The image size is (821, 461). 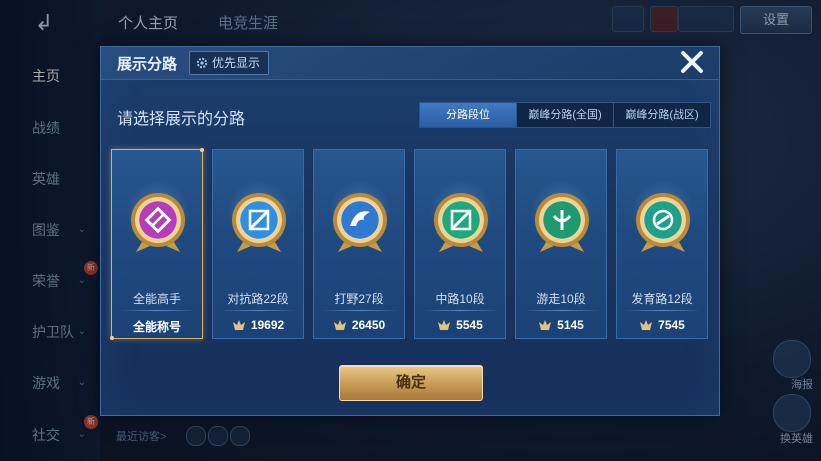 I want to click on farm-lane-emblem-icon, so click(x=663, y=223).